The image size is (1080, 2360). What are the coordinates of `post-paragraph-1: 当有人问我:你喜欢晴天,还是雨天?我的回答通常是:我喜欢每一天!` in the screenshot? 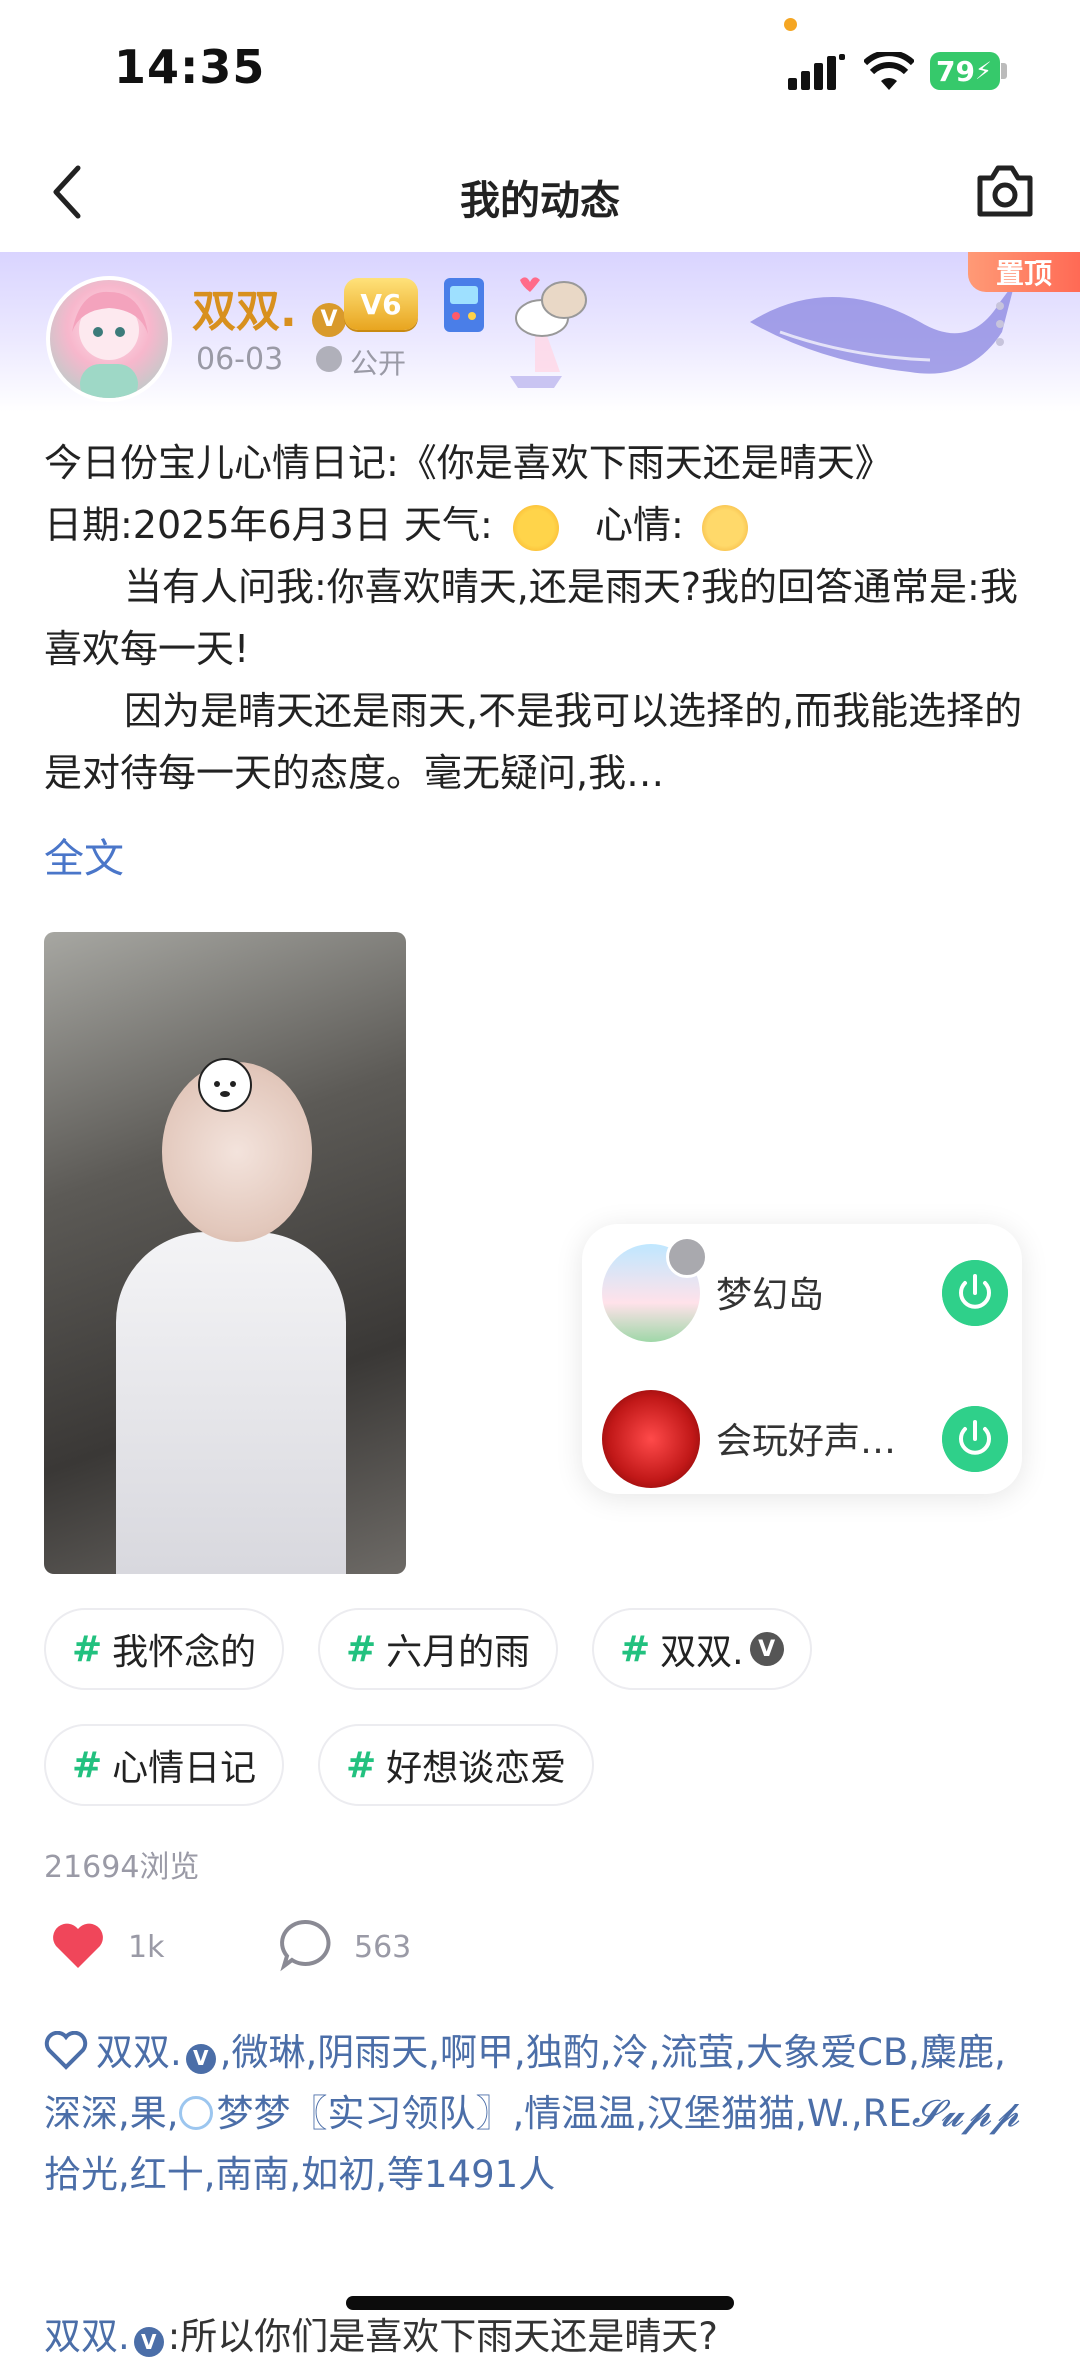 It's located at (531, 618).